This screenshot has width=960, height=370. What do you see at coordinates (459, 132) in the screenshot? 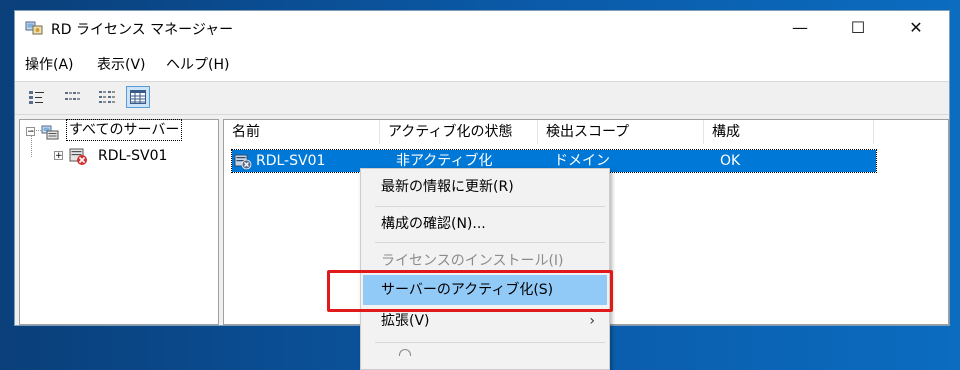
I see `column-header-activation-state: アクティブ化の状態` at bounding box center [459, 132].